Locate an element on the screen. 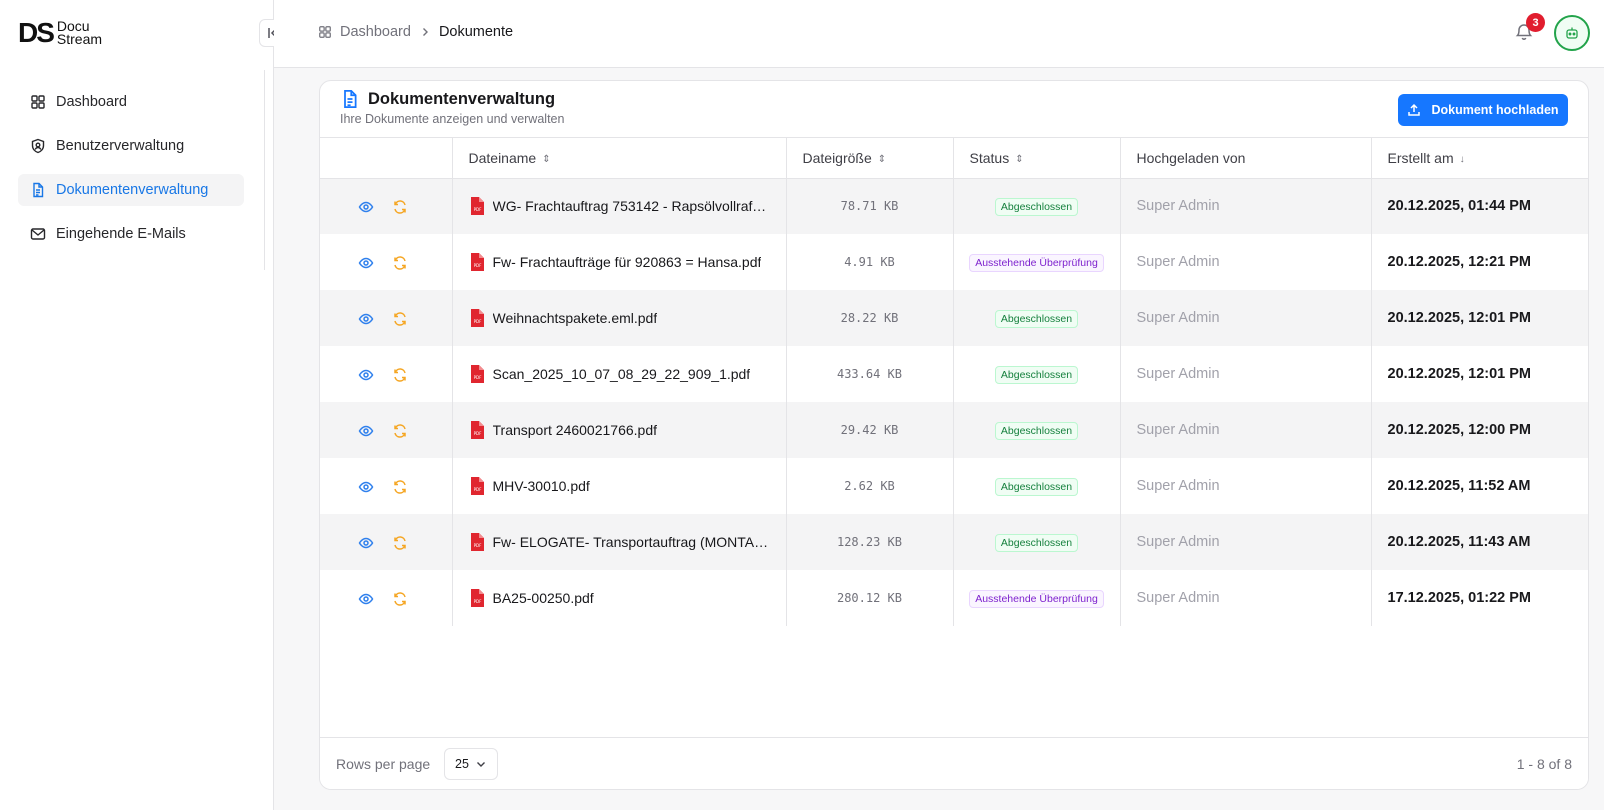  avatar is located at coordinates (1572, 33).